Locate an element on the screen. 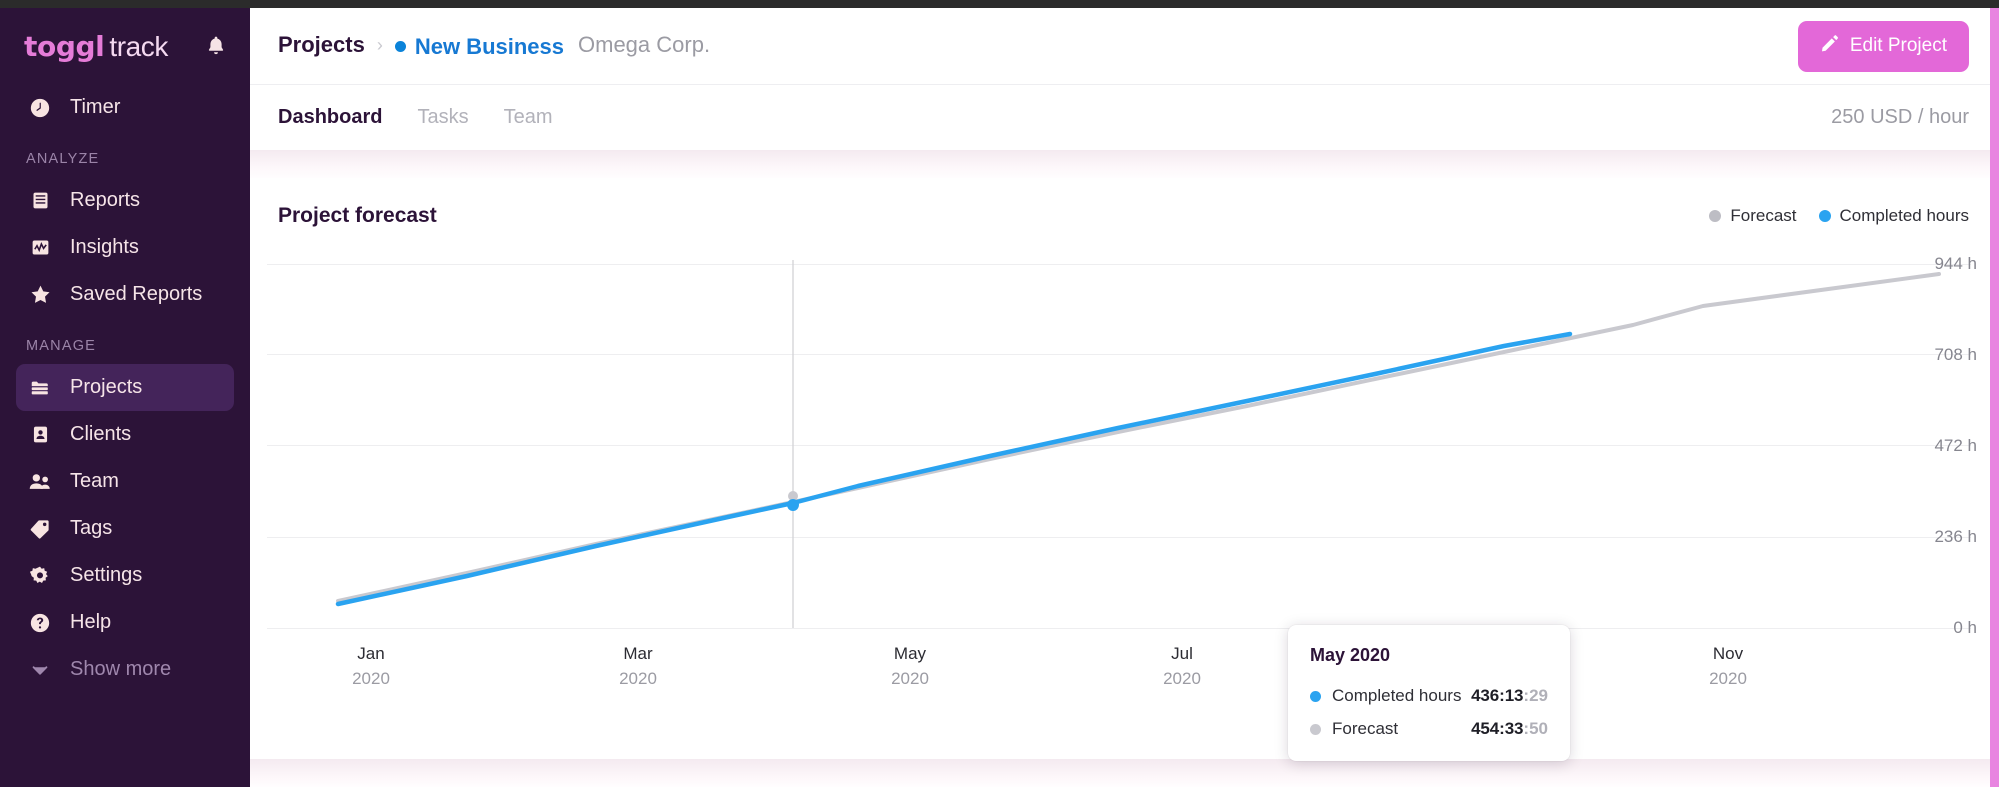 This screenshot has width=1999, height=787. chart-title: Project forecast is located at coordinates (357, 215).